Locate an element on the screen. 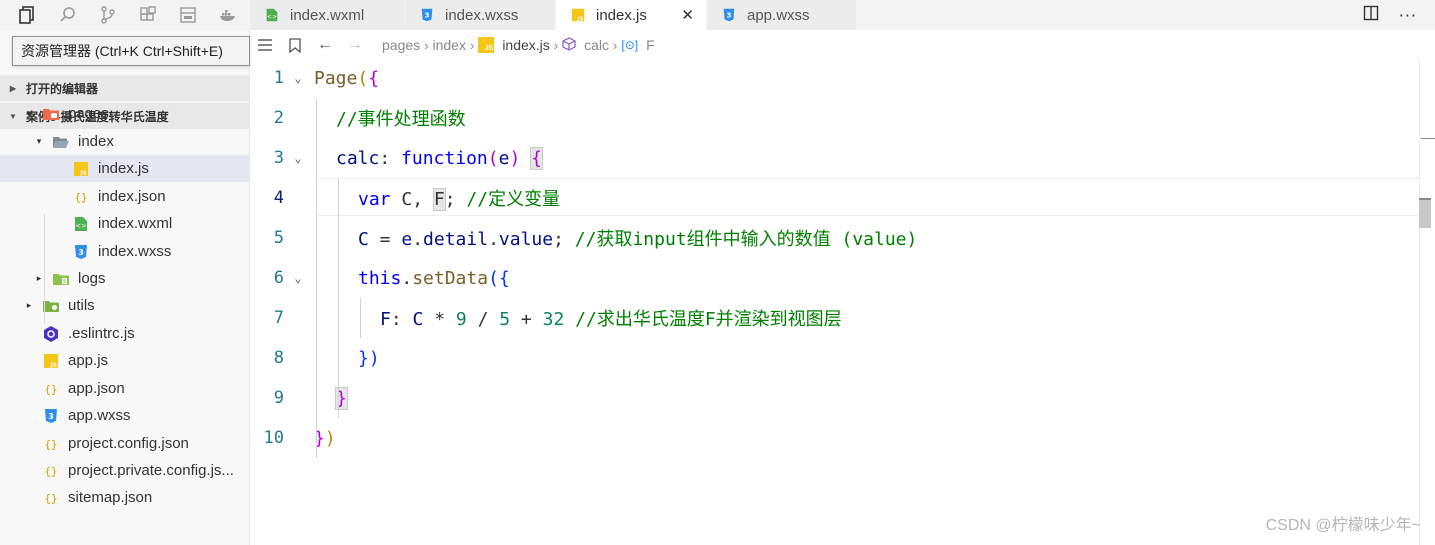 Image resolution: width=1435 pixels, height=545 pixels. forward-arrow-icon: → is located at coordinates (355, 45).